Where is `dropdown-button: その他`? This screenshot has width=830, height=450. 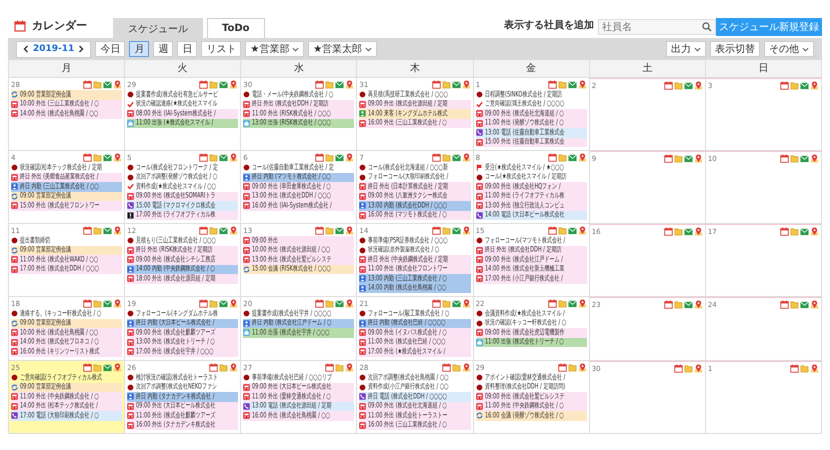 dropdown-button: その他 is located at coordinates (789, 49).